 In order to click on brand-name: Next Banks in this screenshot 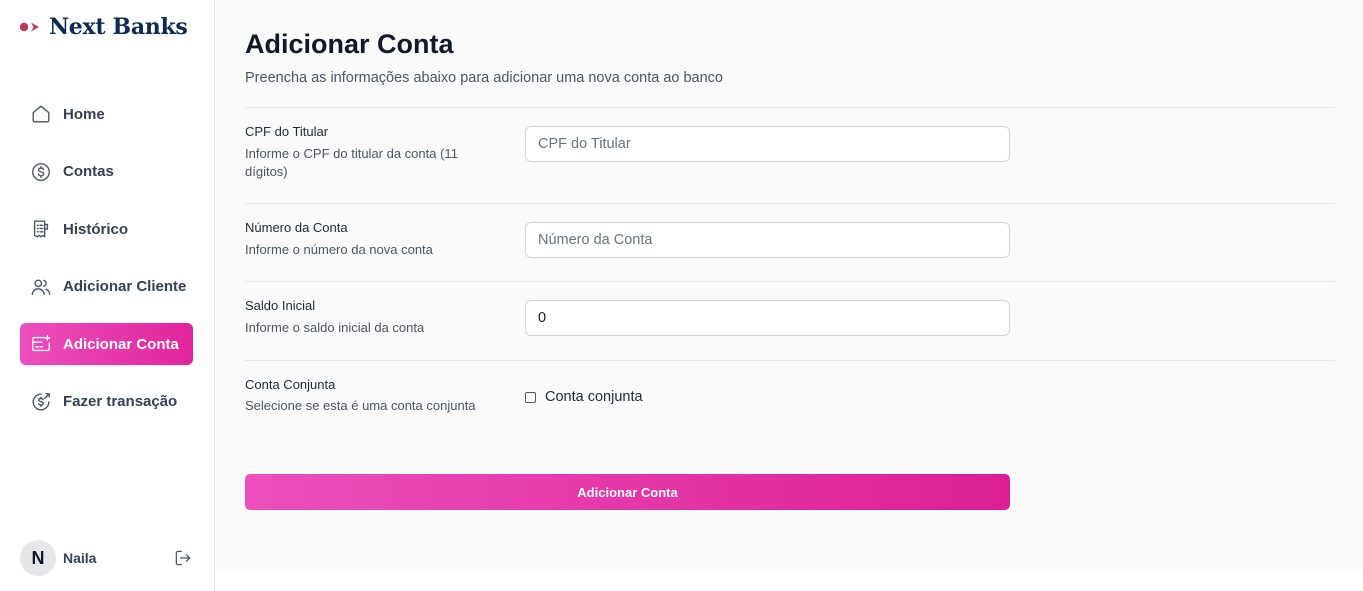, I will do `click(118, 27)`.